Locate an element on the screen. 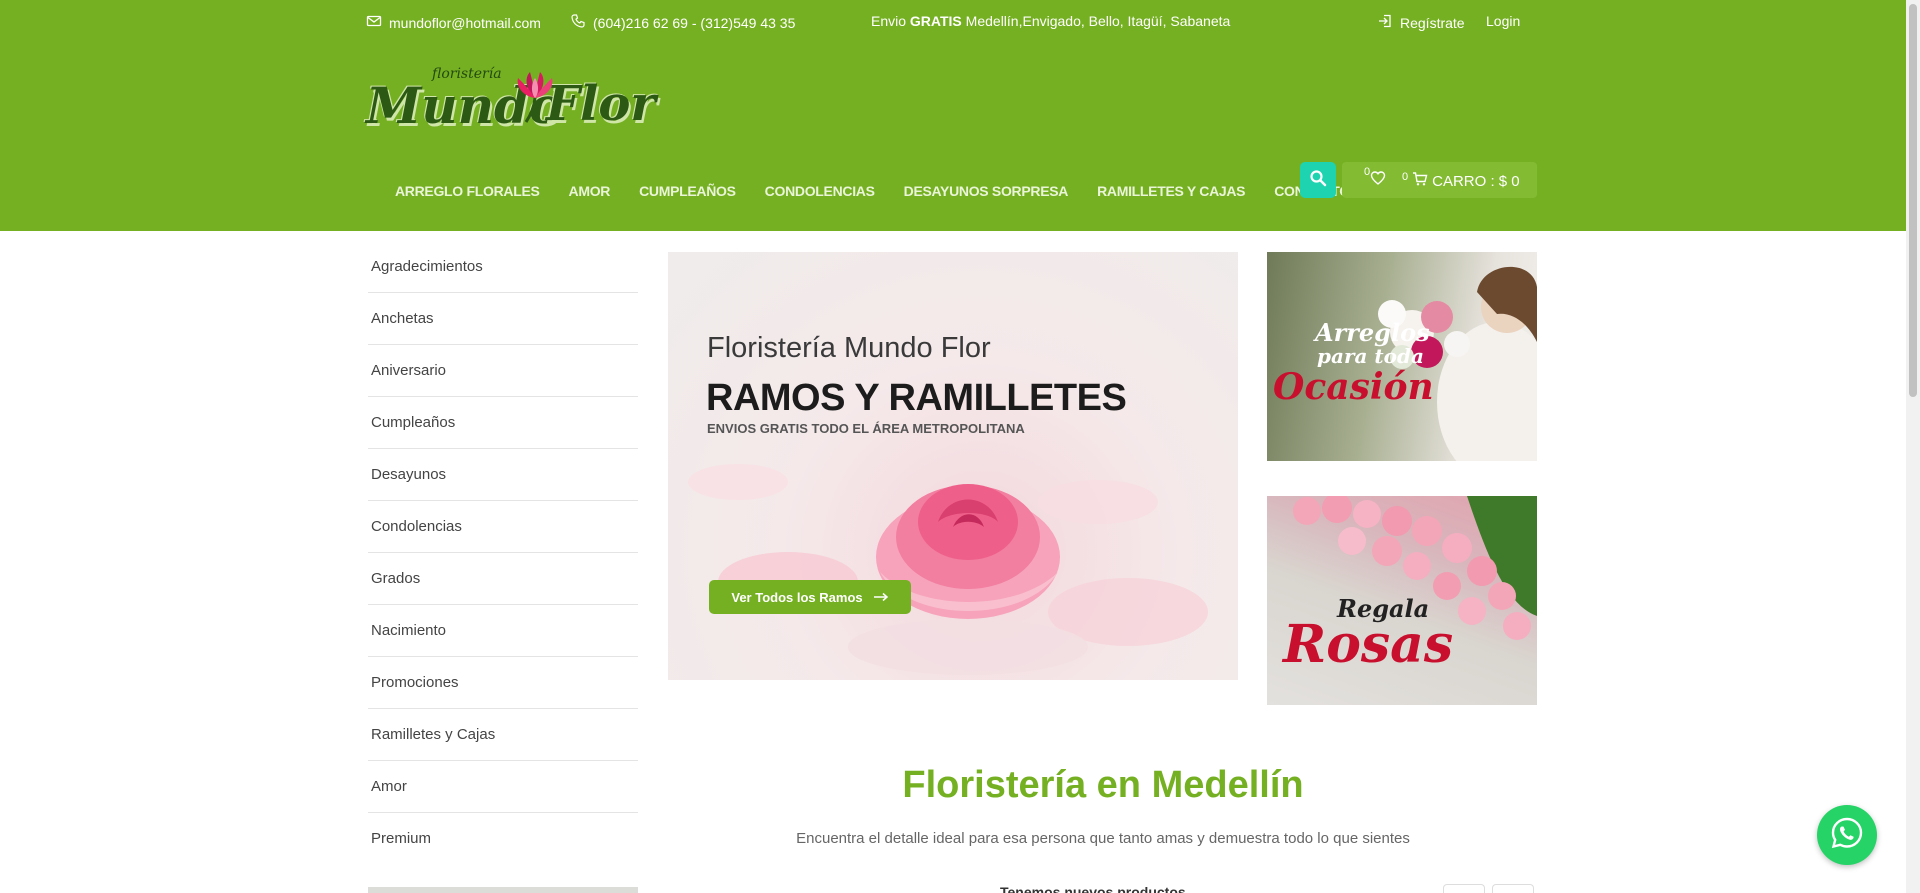 The height and width of the screenshot is (893, 1920). login-arrow-icon is located at coordinates (1385, 22).